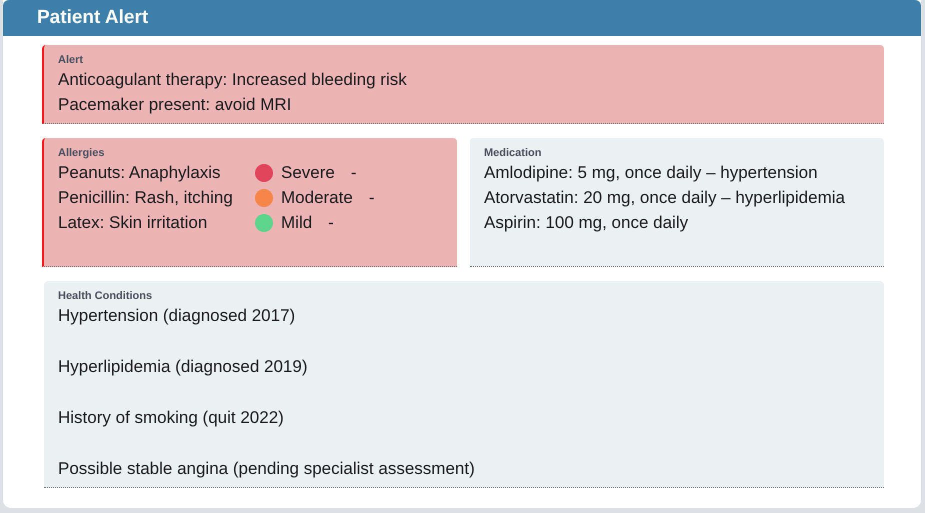 Image resolution: width=925 pixels, height=513 pixels. What do you see at coordinates (140, 172) in the screenshot?
I see `allergy-text: Peanuts: Anaphylaxis` at bounding box center [140, 172].